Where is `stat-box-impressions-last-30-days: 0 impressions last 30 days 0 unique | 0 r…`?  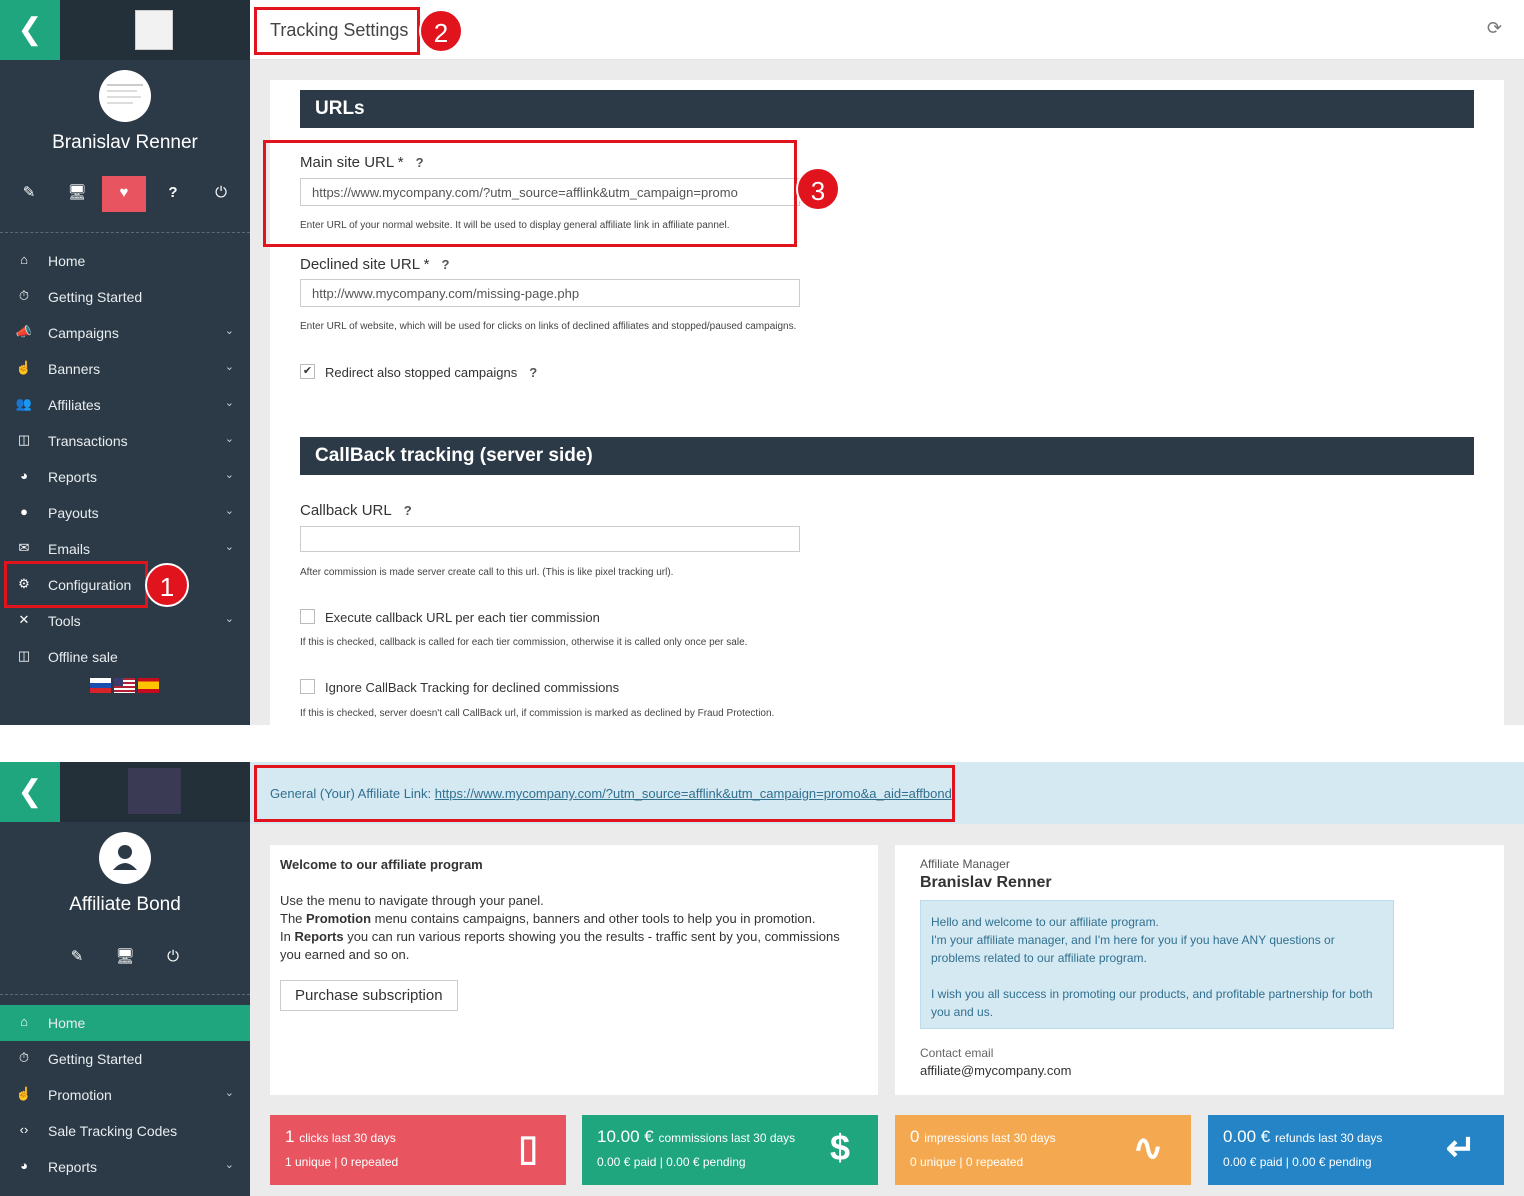 stat-box-impressions-last-30-days: 0 impressions last 30 days 0 unique | 0 r… is located at coordinates (1043, 1150).